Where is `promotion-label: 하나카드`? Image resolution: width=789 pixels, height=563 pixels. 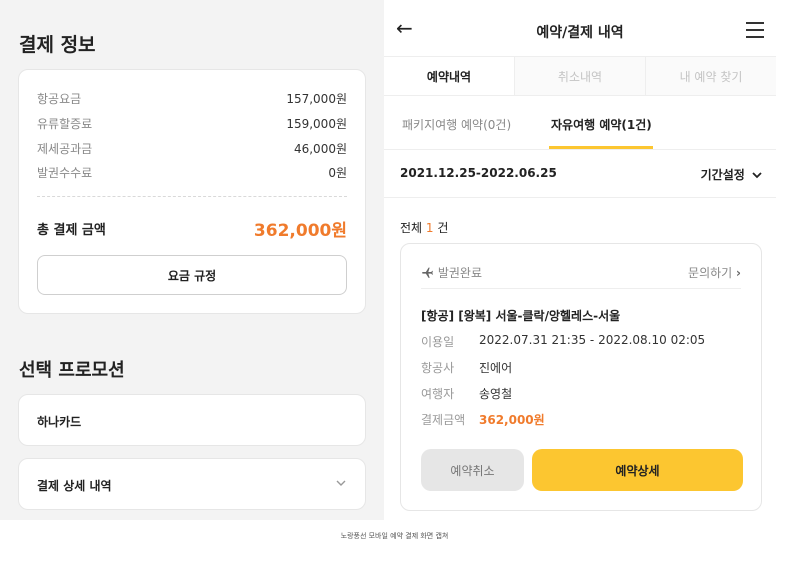 promotion-label: 하나카드 is located at coordinates (59, 422).